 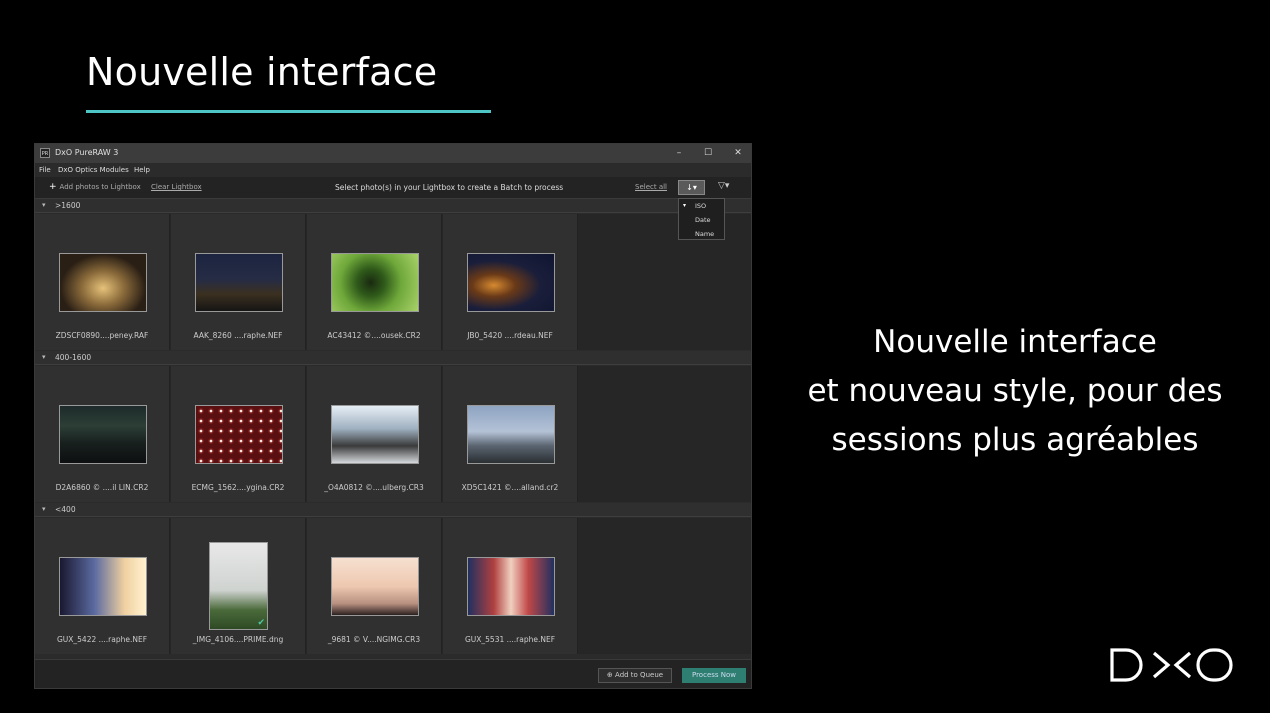 I want to click on add-to-queue-label: Add to Queue, so click(x=639, y=675).